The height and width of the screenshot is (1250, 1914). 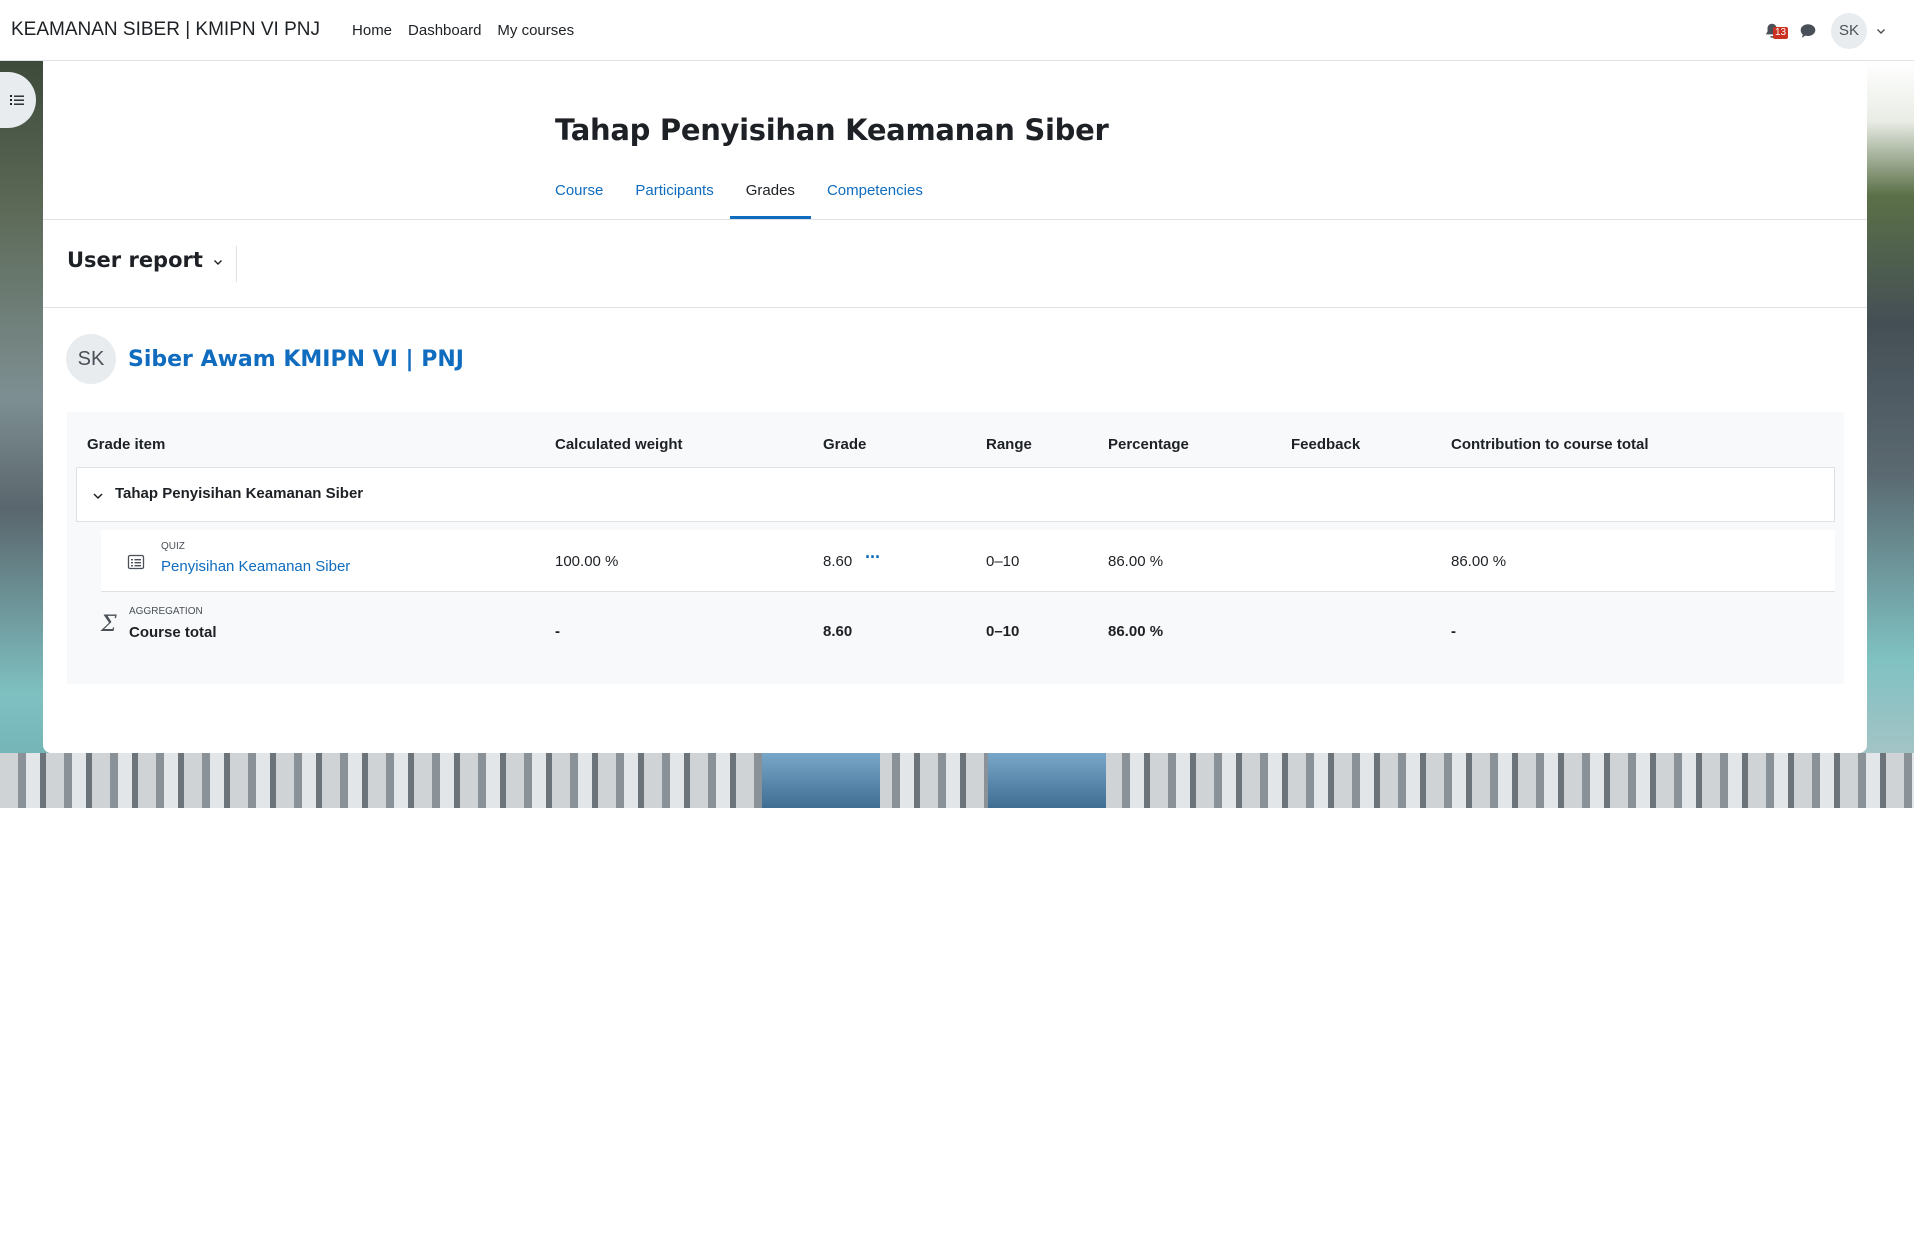 I want to click on column-header-grade: Grade, so click(x=845, y=444).